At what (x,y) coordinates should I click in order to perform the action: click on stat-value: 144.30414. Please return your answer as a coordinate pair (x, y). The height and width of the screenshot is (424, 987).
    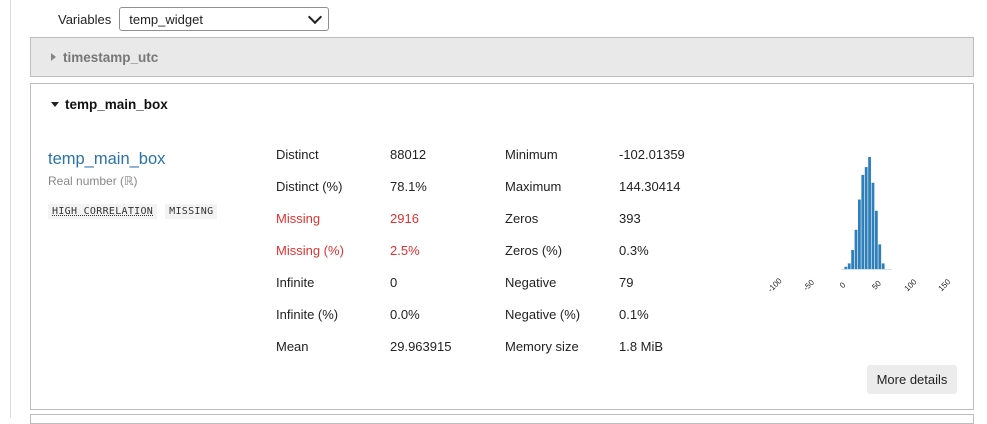
    Looking at the image, I should click on (650, 186).